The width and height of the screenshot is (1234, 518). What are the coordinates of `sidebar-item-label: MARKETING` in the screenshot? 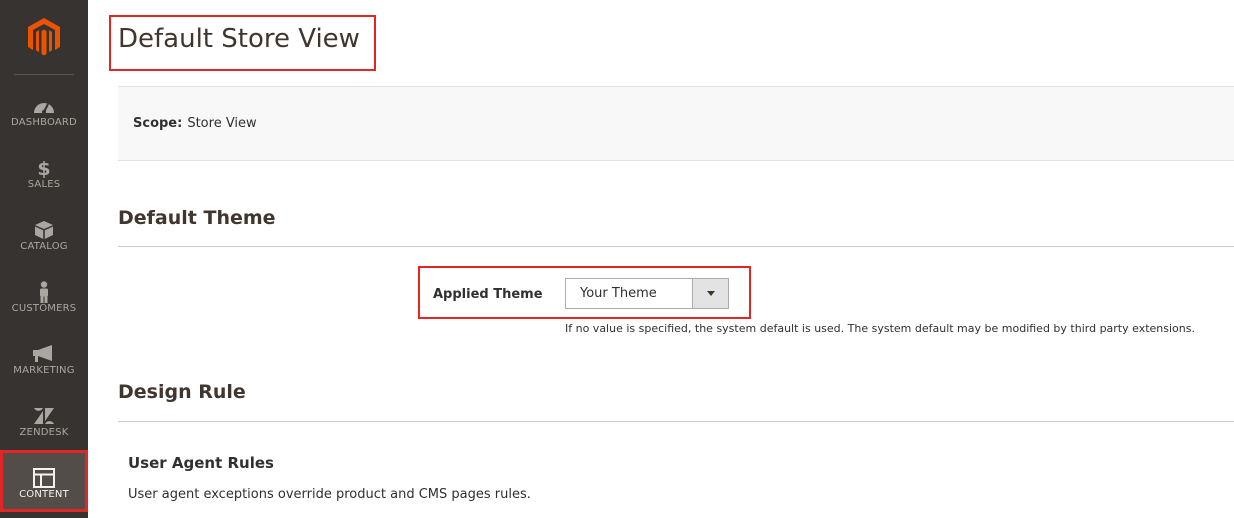 It's located at (44, 370).